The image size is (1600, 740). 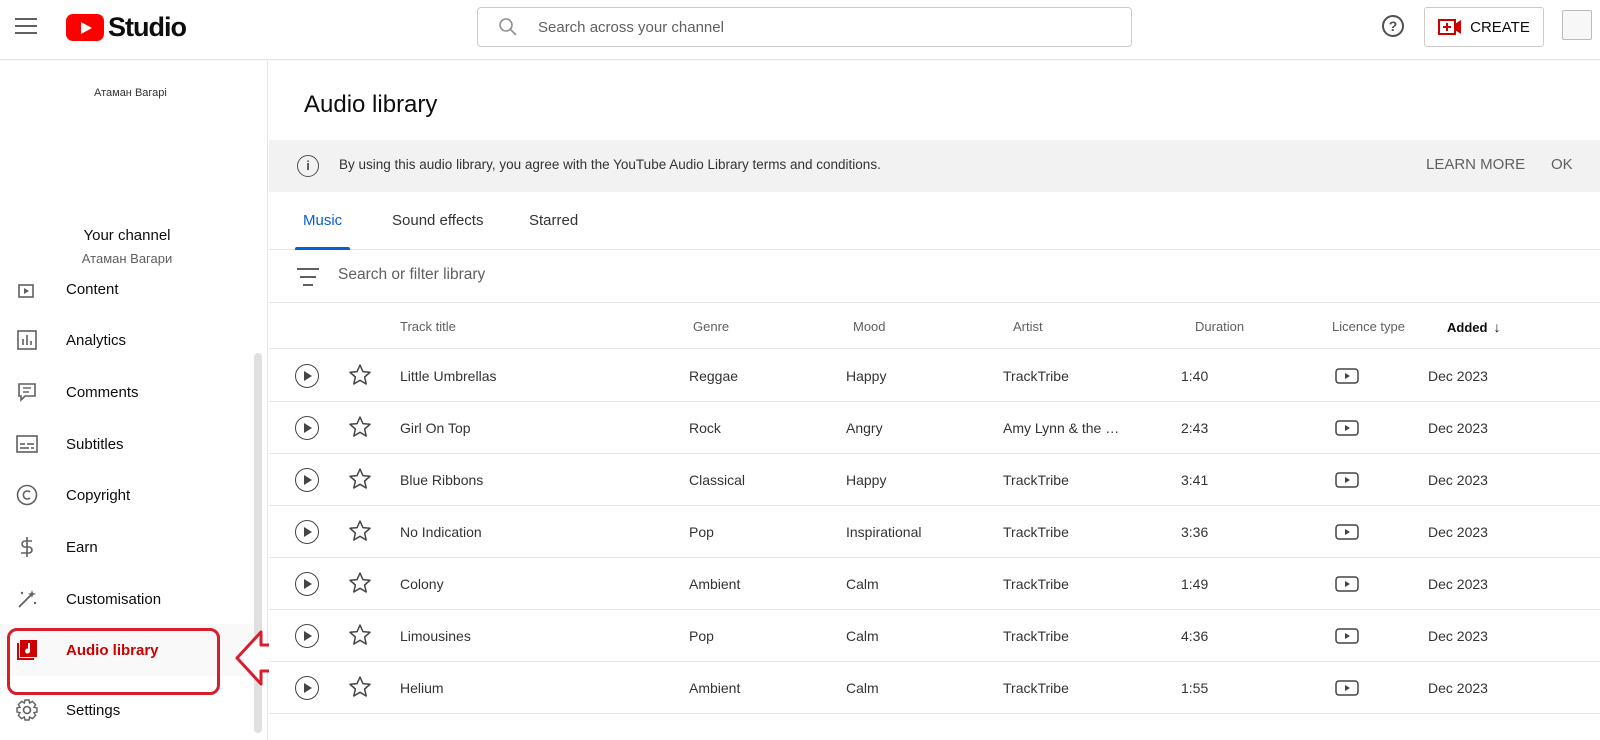 I want to click on channel-avatar-image: Атаман Вагарі, so click(x=130, y=93).